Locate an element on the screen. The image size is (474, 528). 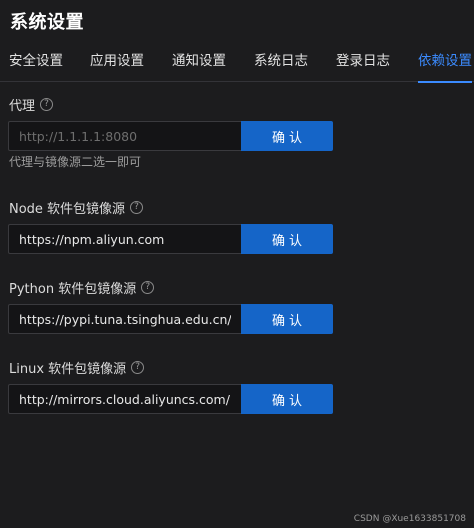
linux-mirror-input is located at coordinates (124, 399).